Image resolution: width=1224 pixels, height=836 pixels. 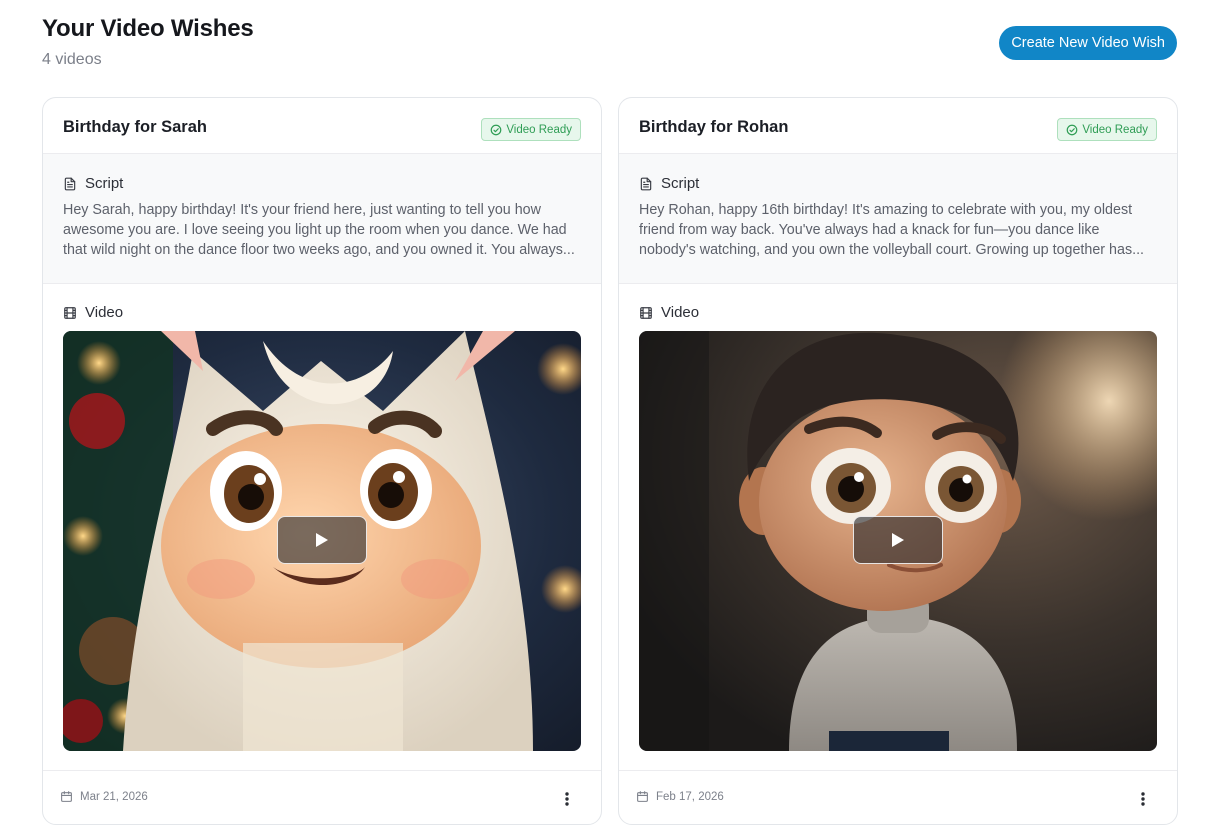 I want to click on created-date: Mar 21, 2026, so click(x=104, y=796).